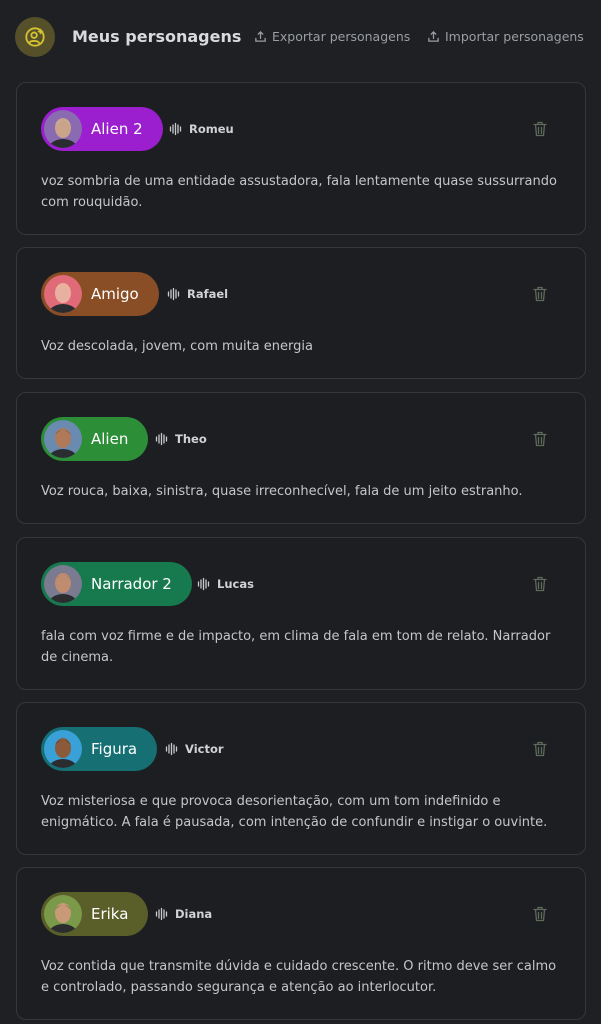 This screenshot has height=1024, width=601. I want to click on voice-tag: Theo, so click(181, 439).